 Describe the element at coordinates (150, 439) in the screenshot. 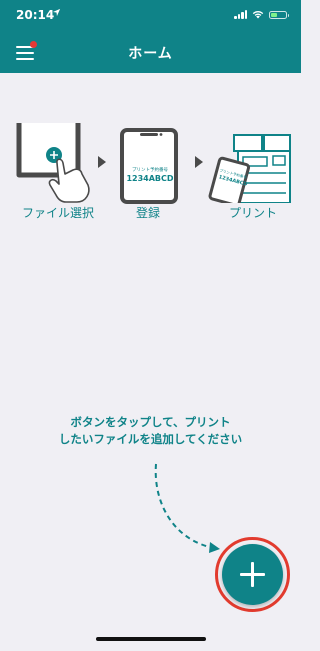

I see `instruction-line2: したいファイルを追加してください` at that location.